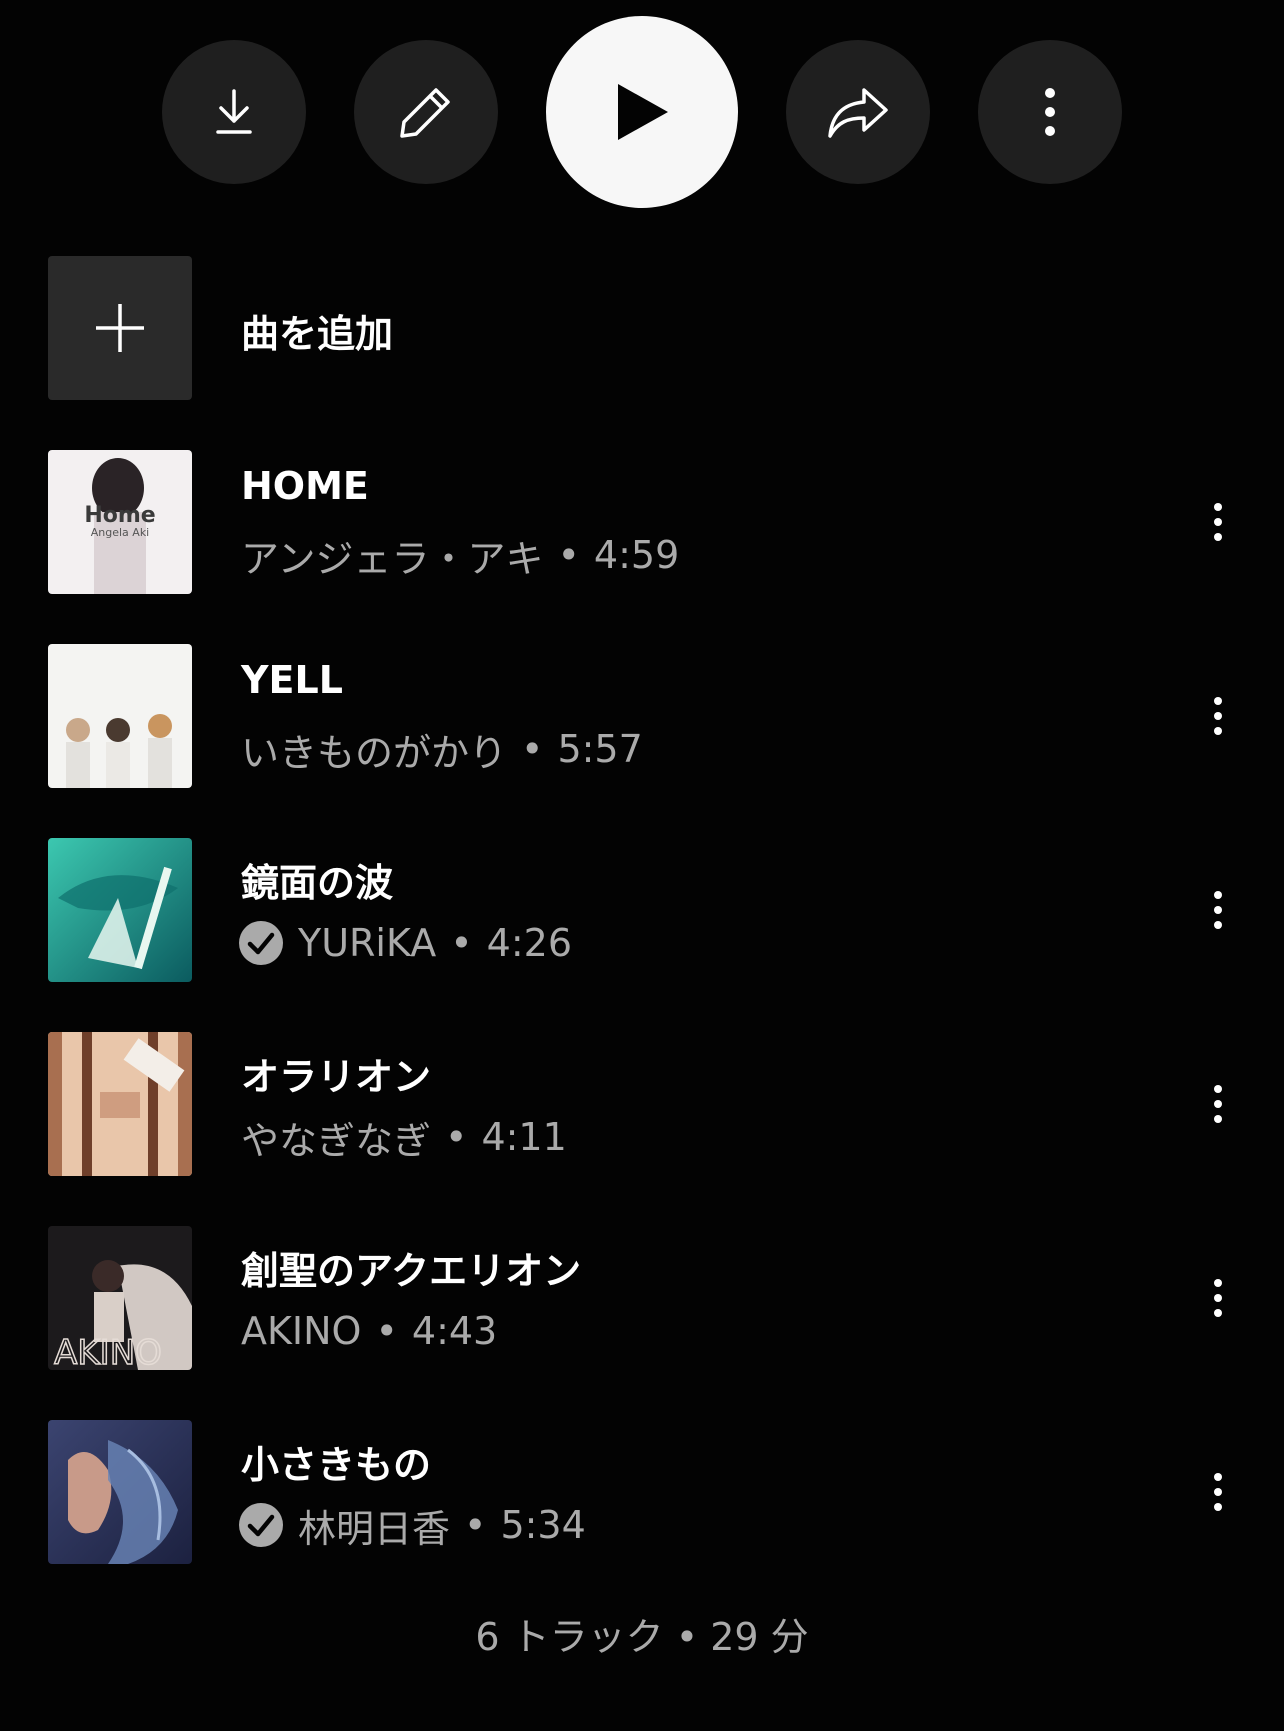  I want to click on track-subtitle: AKINO • 4:43, so click(369, 1331).